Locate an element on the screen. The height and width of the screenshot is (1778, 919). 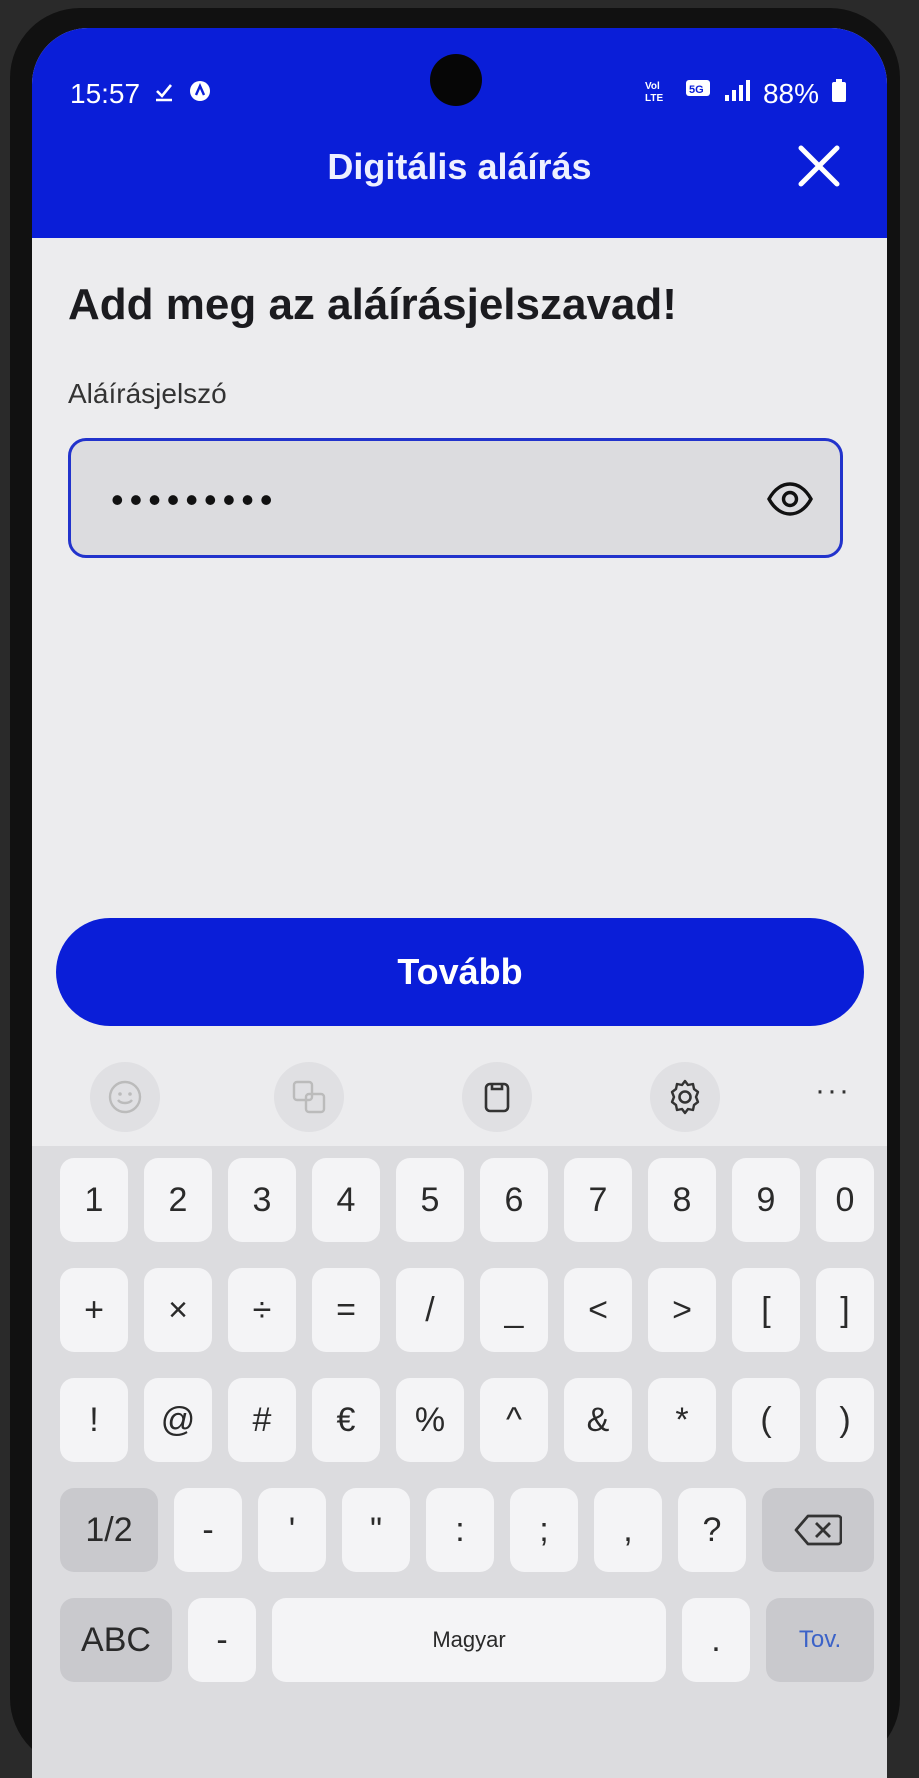
svg-text: Vol is located at coordinates (652, 86).